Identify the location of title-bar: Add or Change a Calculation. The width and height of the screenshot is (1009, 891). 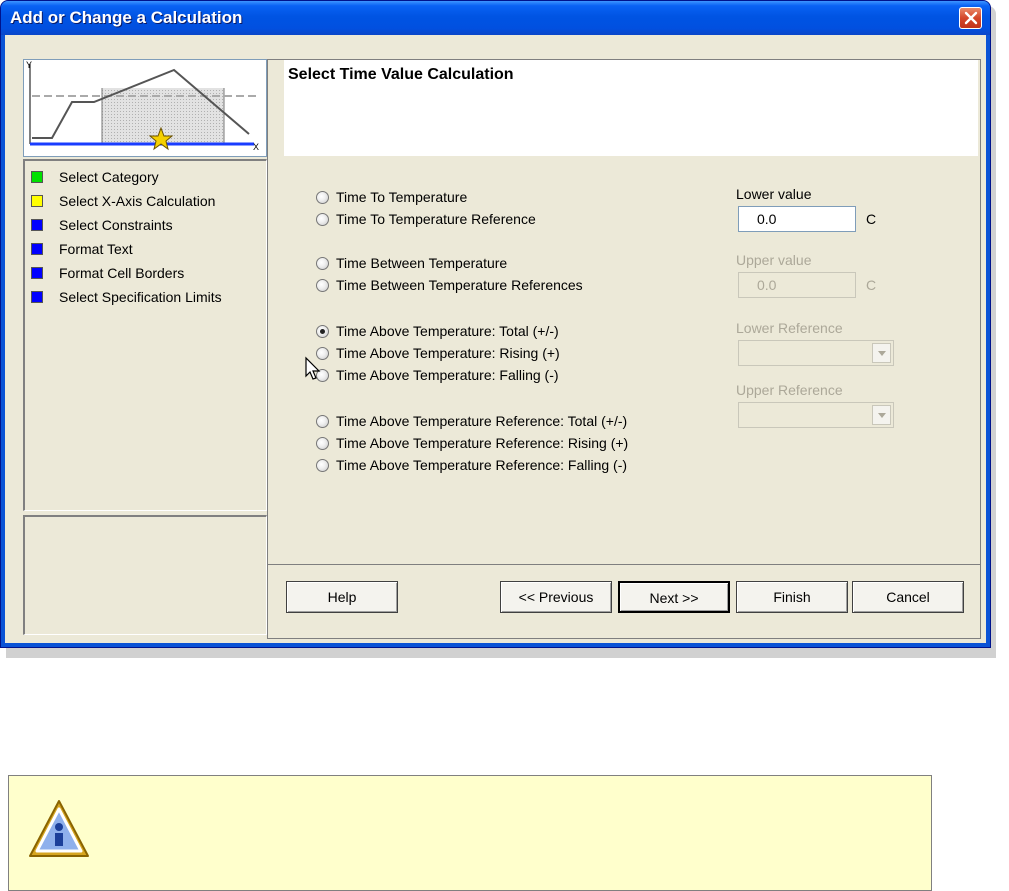
(495, 18).